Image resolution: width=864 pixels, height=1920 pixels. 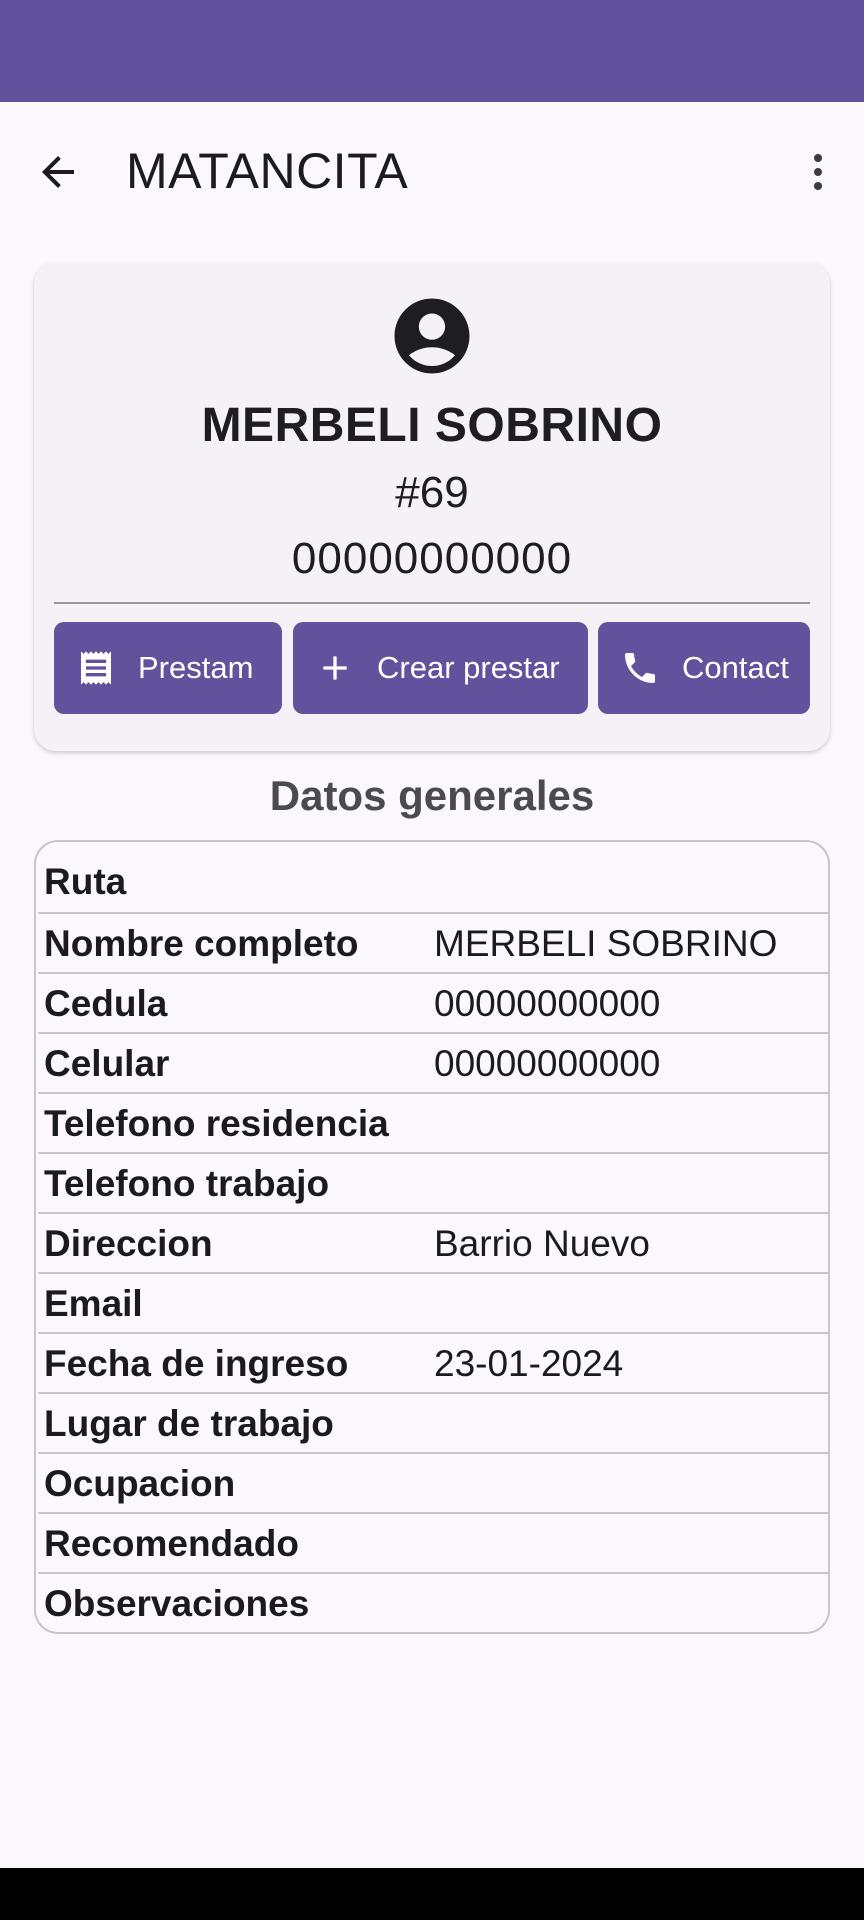 What do you see at coordinates (187, 1183) in the screenshot?
I see `field-label: Telefono trabajo` at bounding box center [187, 1183].